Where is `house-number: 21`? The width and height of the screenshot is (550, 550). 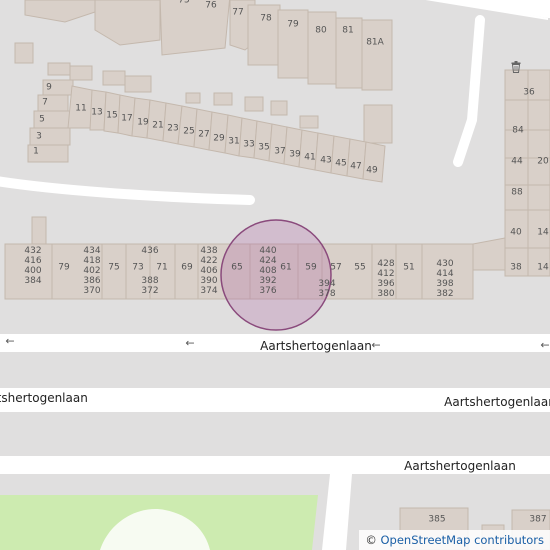
house-number: 21 is located at coordinates (158, 125).